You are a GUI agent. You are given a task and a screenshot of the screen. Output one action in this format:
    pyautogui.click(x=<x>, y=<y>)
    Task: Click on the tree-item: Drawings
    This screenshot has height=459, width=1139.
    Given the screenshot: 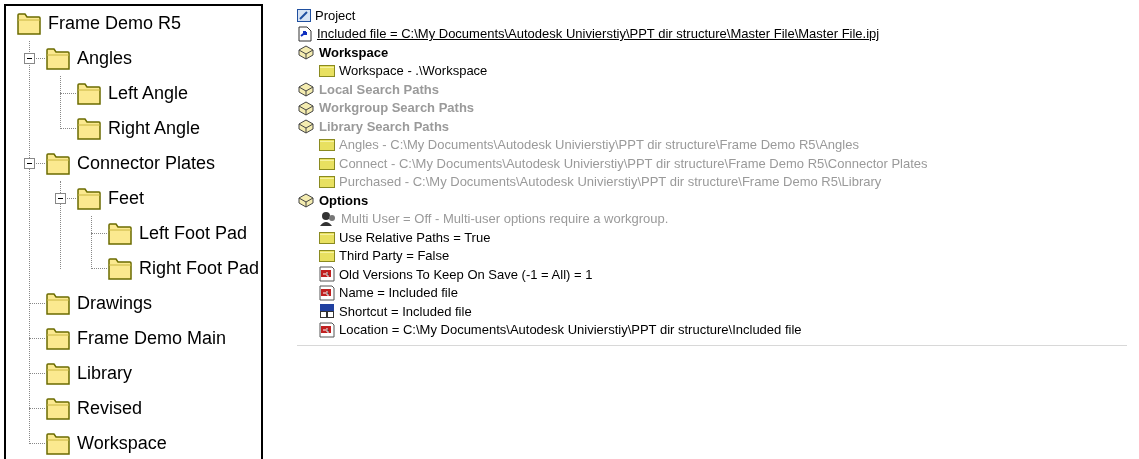 What is the action you would take?
    pyautogui.click(x=115, y=303)
    